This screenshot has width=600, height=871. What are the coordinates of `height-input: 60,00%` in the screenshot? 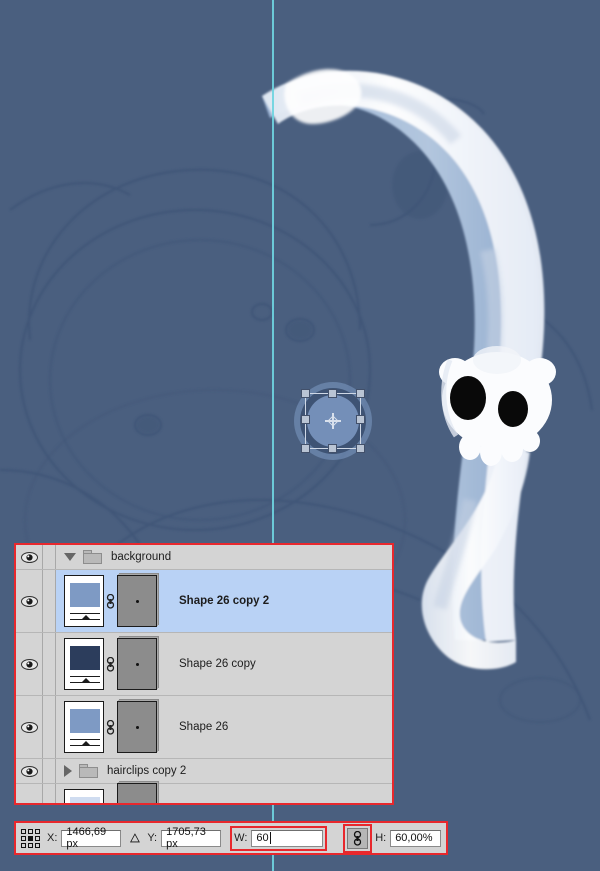 It's located at (415, 838).